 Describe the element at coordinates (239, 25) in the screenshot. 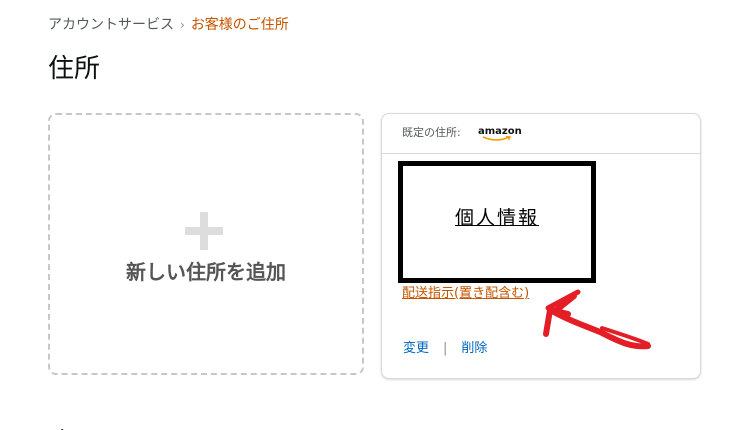

I see `breadcrumb-current: お客様のご住所` at that location.